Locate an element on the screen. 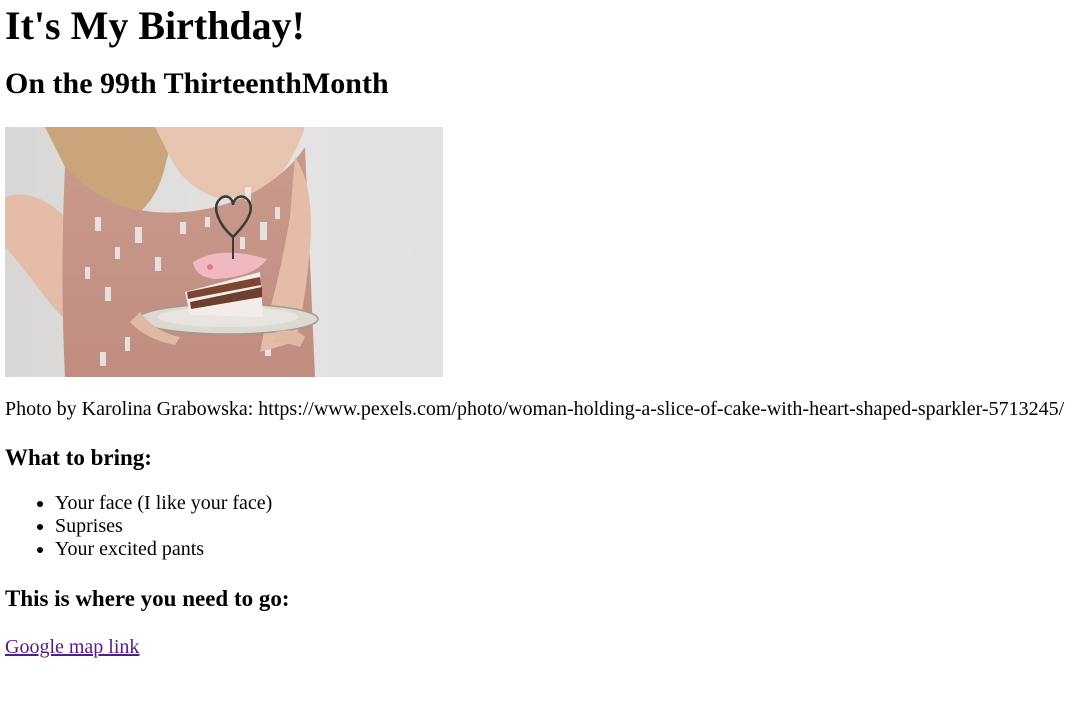 This screenshot has height=706, width=1078. google-map-link: Google map link is located at coordinates (72, 647).